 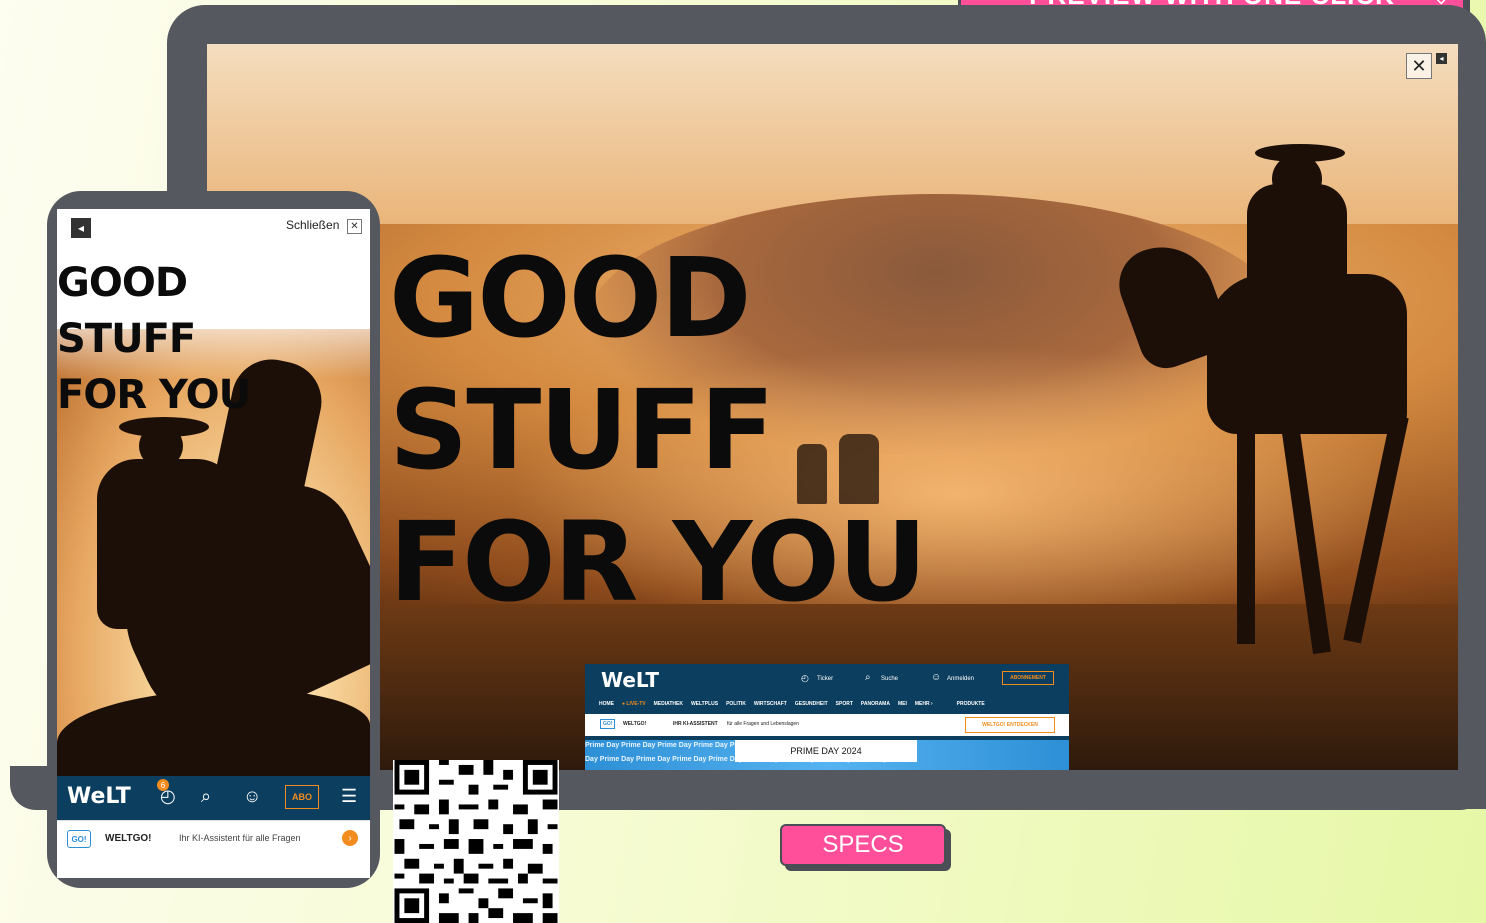 What do you see at coordinates (312, 225) in the screenshot?
I see `close-label: Schließen` at bounding box center [312, 225].